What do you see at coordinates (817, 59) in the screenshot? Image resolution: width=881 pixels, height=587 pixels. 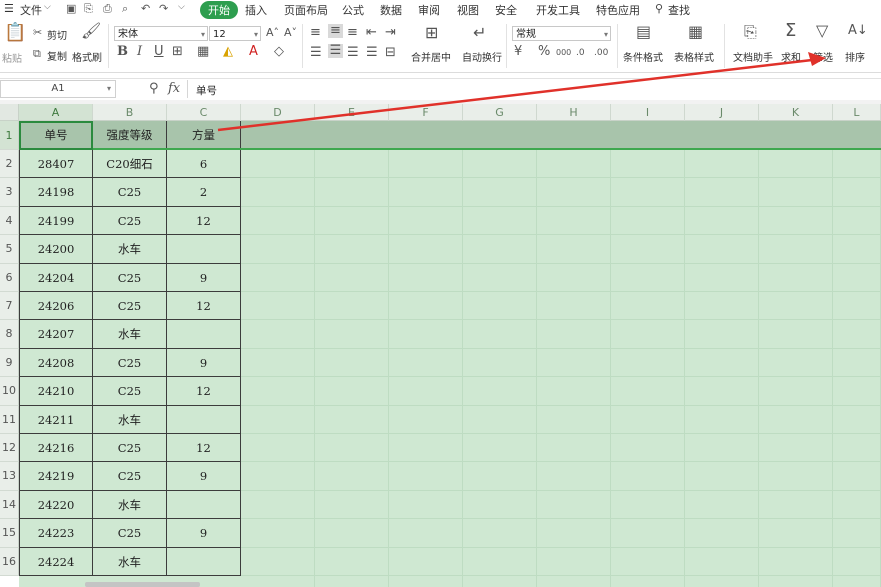 I see `arrowhead` at bounding box center [817, 59].